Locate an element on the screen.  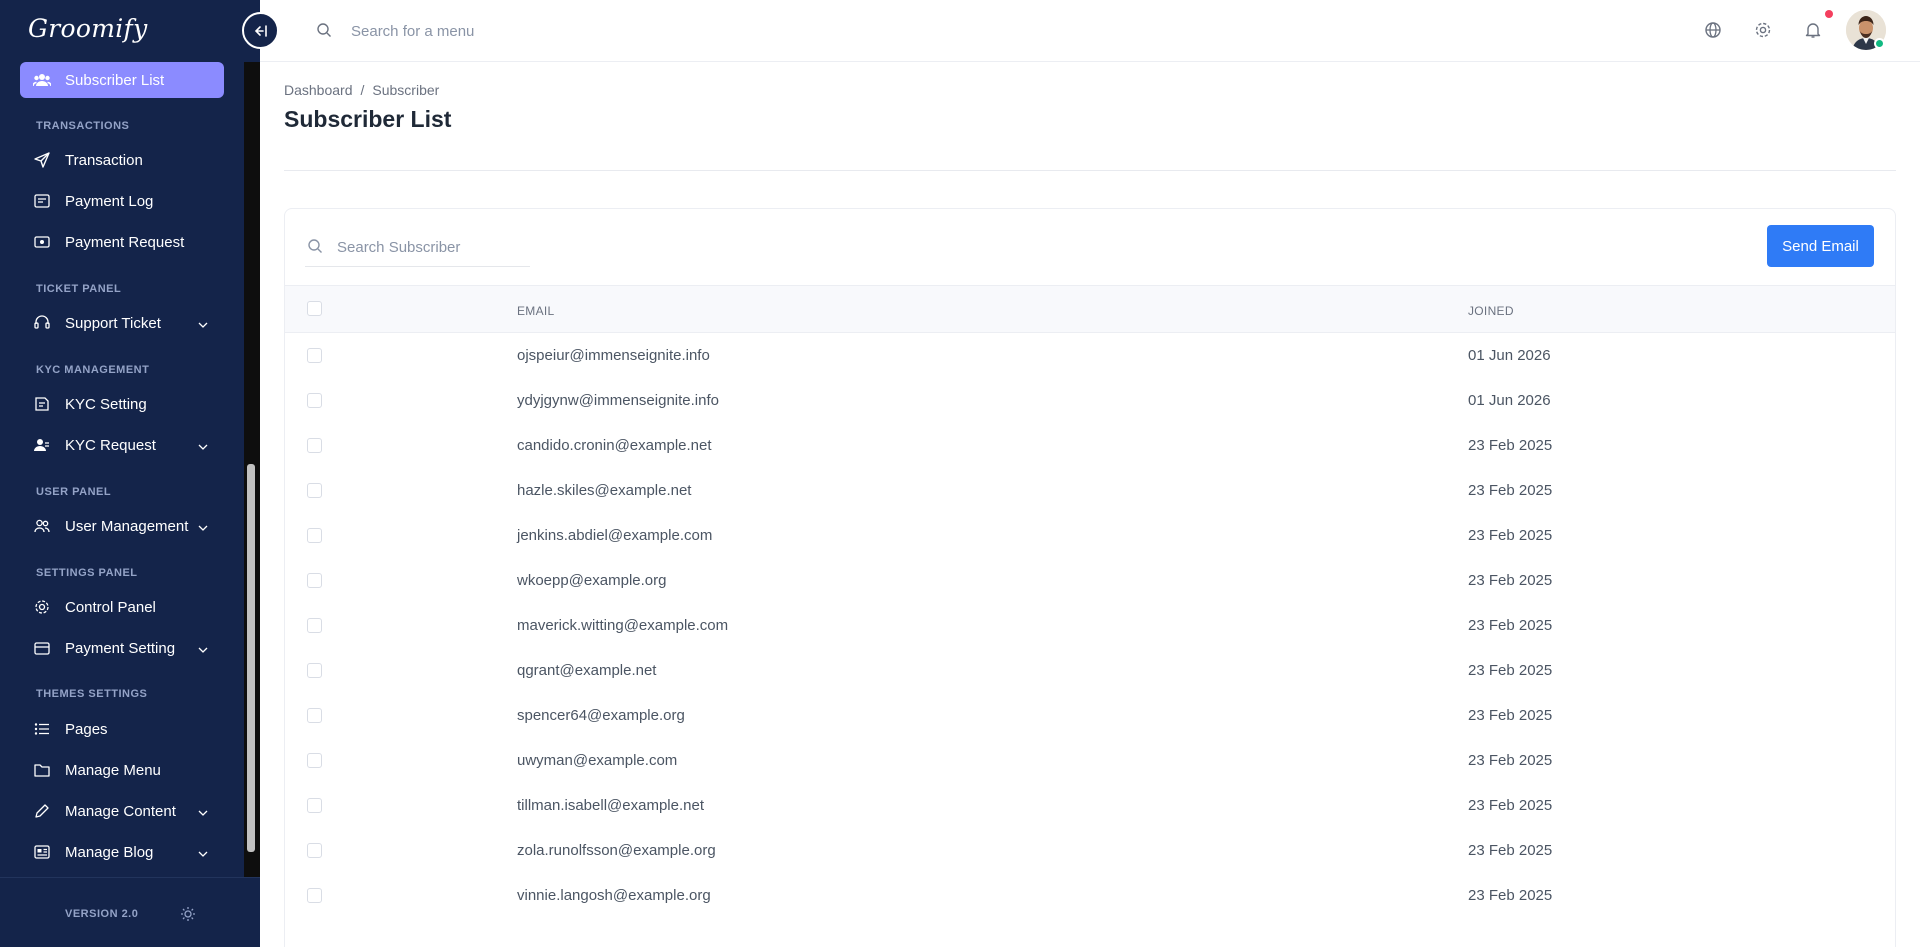
row-email: ydyjgynw@immenseignite.info is located at coordinates (618, 400).